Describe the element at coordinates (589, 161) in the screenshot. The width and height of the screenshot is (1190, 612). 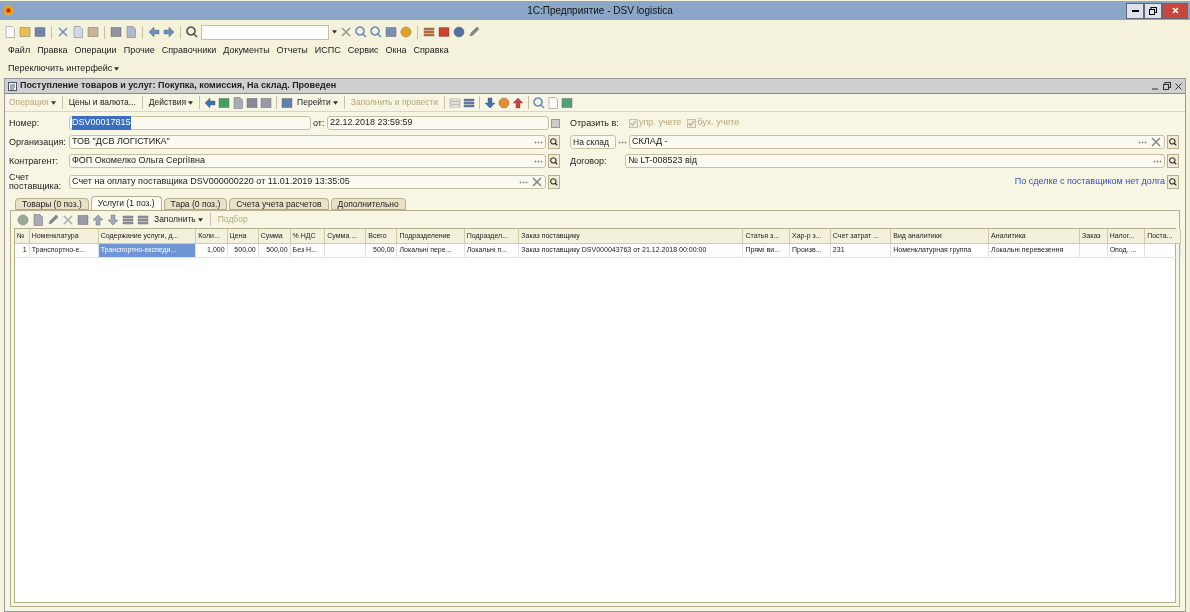
I see `field-label: Договор:` at that location.